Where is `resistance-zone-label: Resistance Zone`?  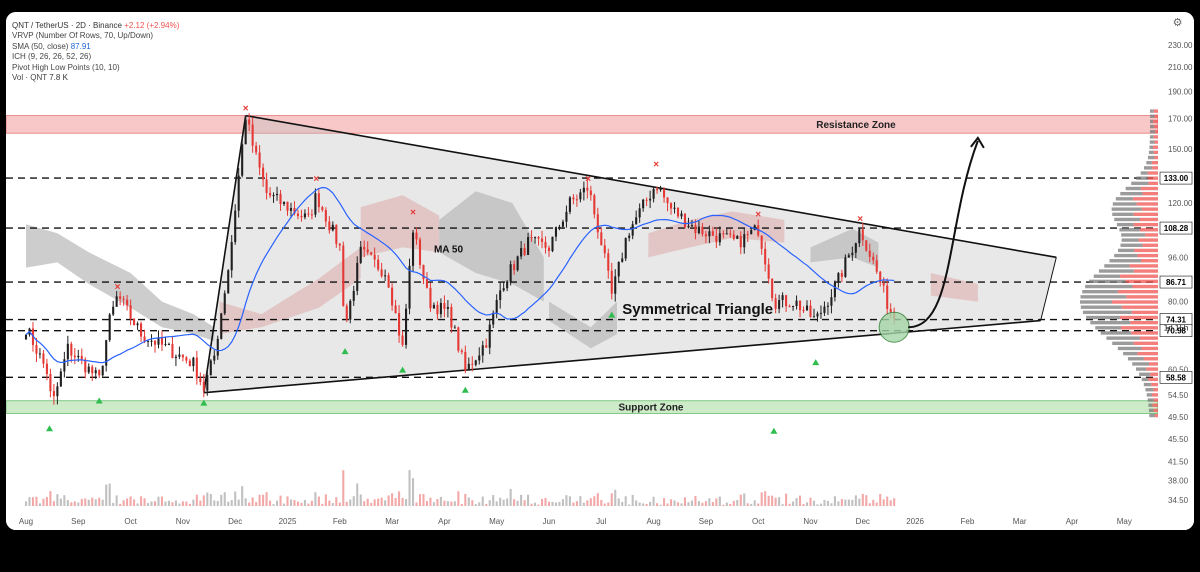 resistance-zone-label: Resistance Zone is located at coordinates (856, 125).